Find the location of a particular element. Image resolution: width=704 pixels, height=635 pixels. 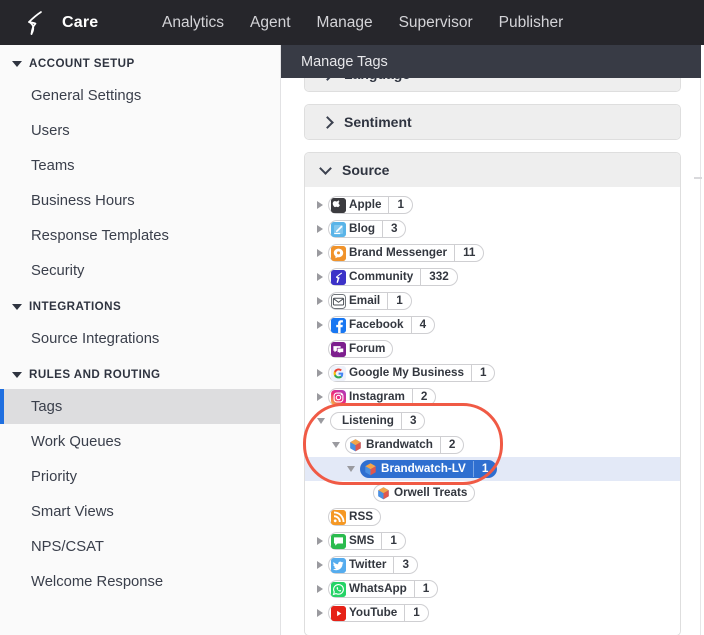

tag-pill-label: Brandwatch-LV is located at coordinates (423, 468).